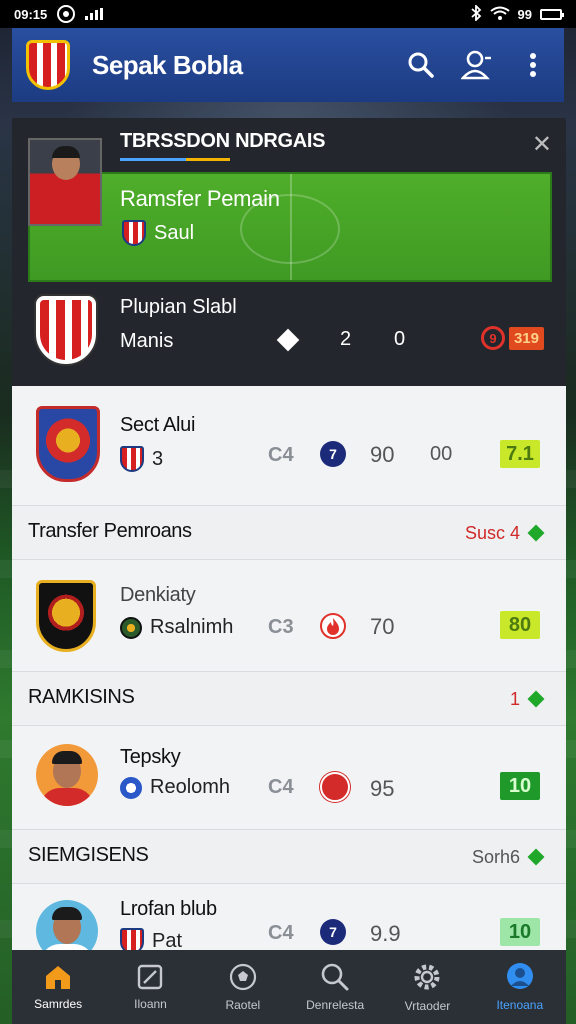  What do you see at coordinates (81, 697) in the screenshot?
I see `section-title: RAMKISINS` at bounding box center [81, 697].